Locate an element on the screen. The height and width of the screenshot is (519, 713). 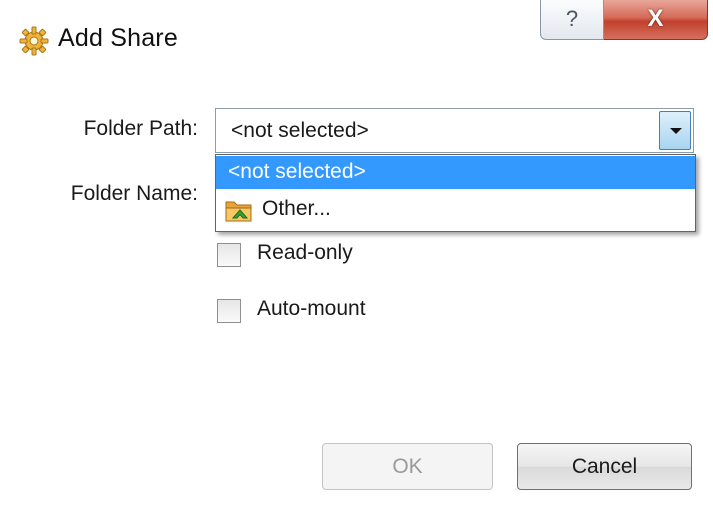
folder-path-value: <not selected> is located at coordinates (300, 130).